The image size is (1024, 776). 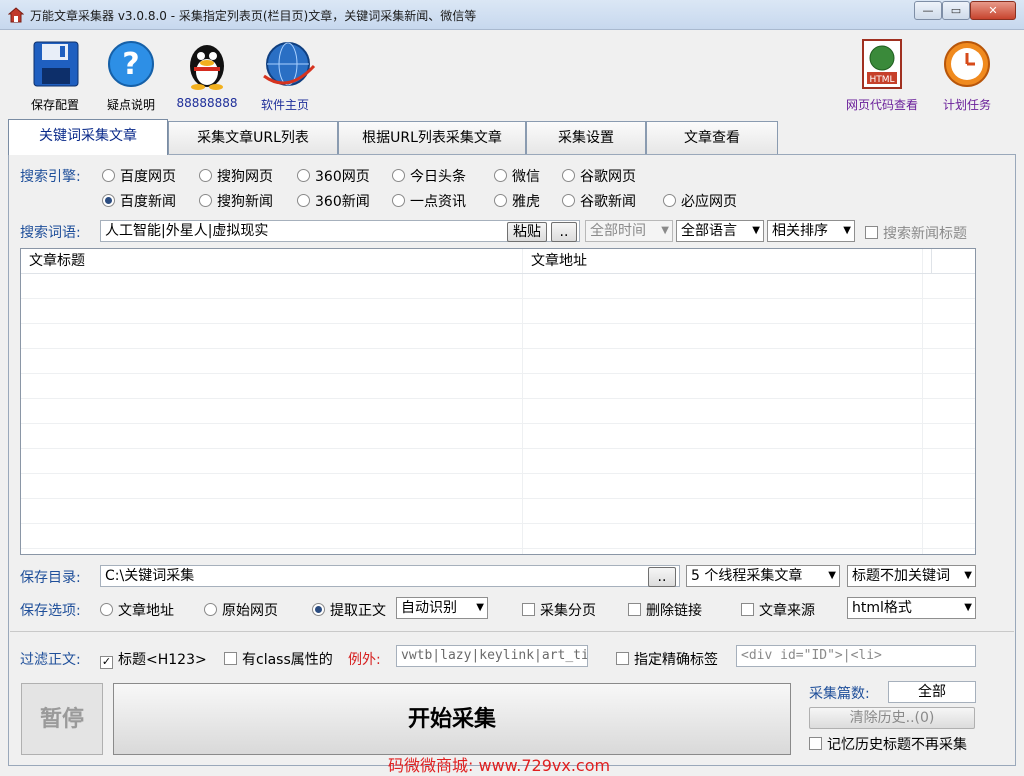 I want to click on threads-select: 5 个线程采集文章 ▼, so click(x=763, y=576).